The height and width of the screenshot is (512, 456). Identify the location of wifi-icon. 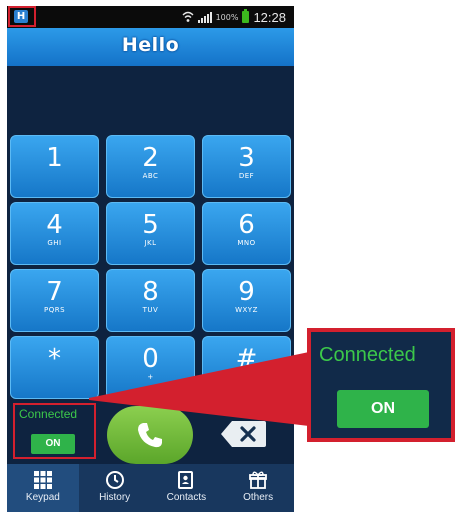
(188, 16).